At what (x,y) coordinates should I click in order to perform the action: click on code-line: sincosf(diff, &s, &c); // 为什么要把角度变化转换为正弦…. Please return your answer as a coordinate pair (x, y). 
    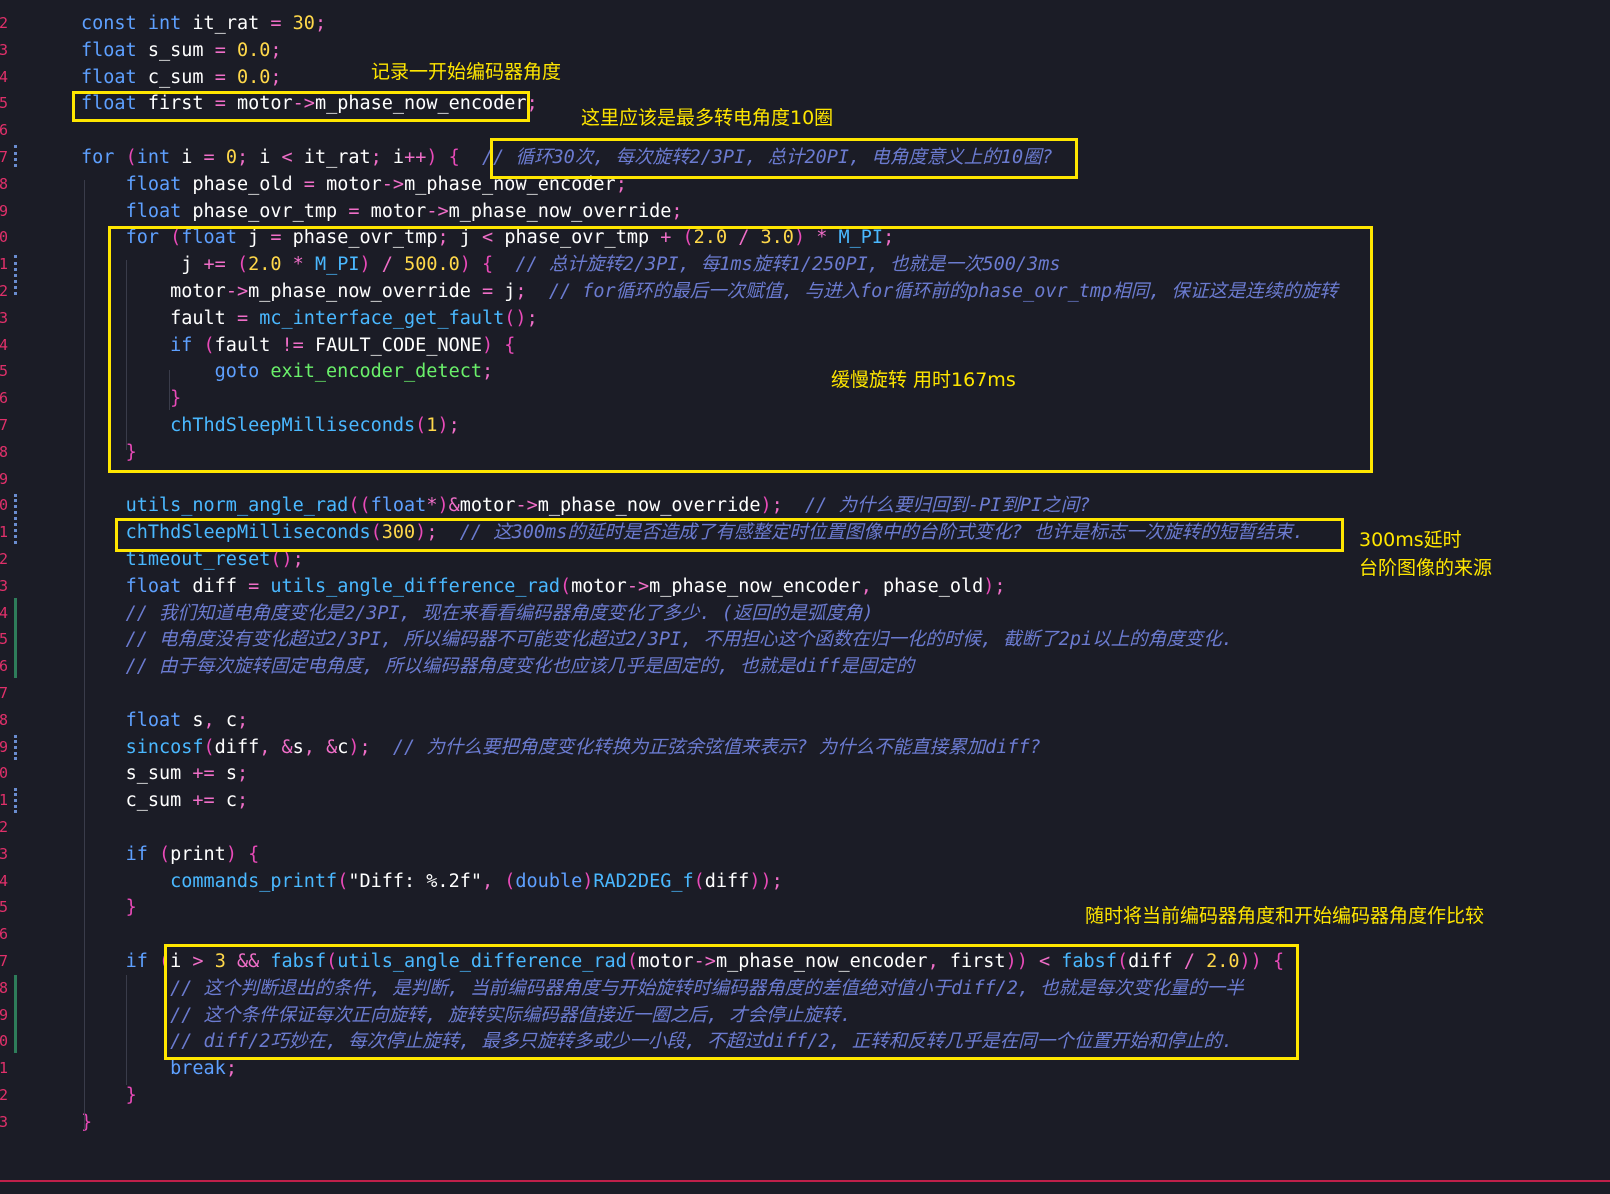
    Looking at the image, I should click on (561, 747).